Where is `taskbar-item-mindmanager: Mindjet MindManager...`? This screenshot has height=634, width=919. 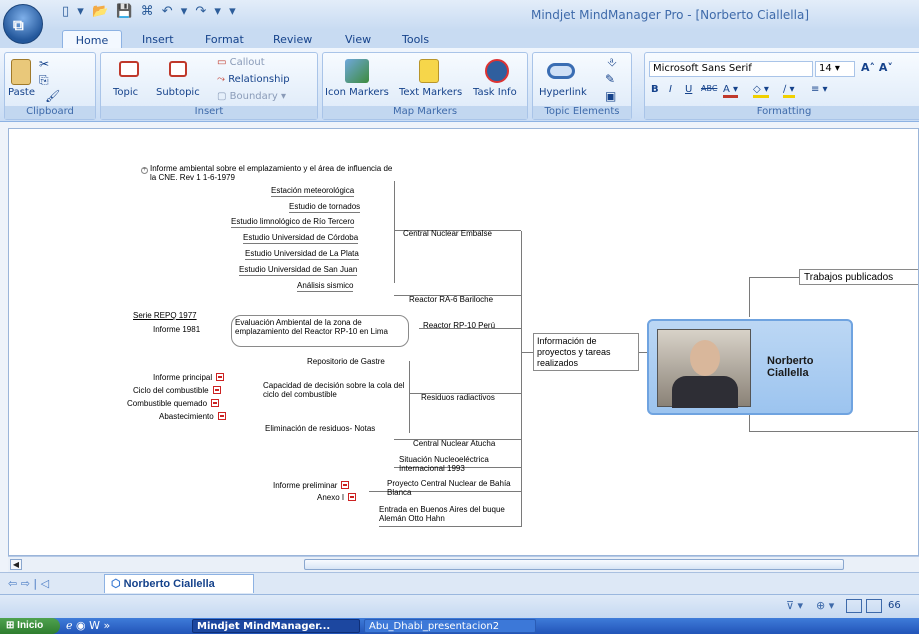
taskbar-item-mindmanager: Mindjet MindManager... is located at coordinates (276, 626).